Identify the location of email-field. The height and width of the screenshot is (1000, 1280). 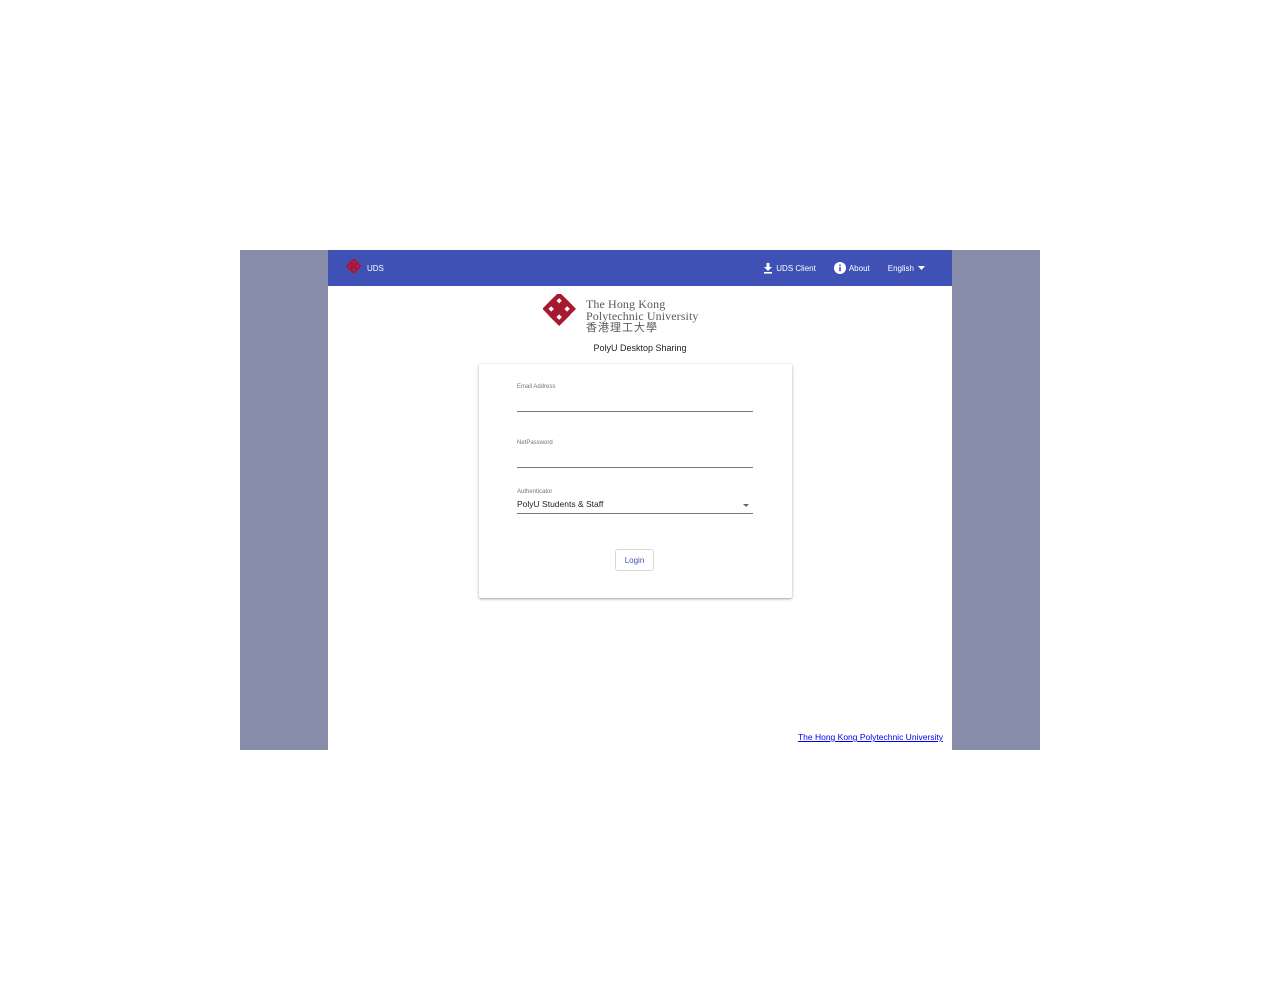
(635, 402).